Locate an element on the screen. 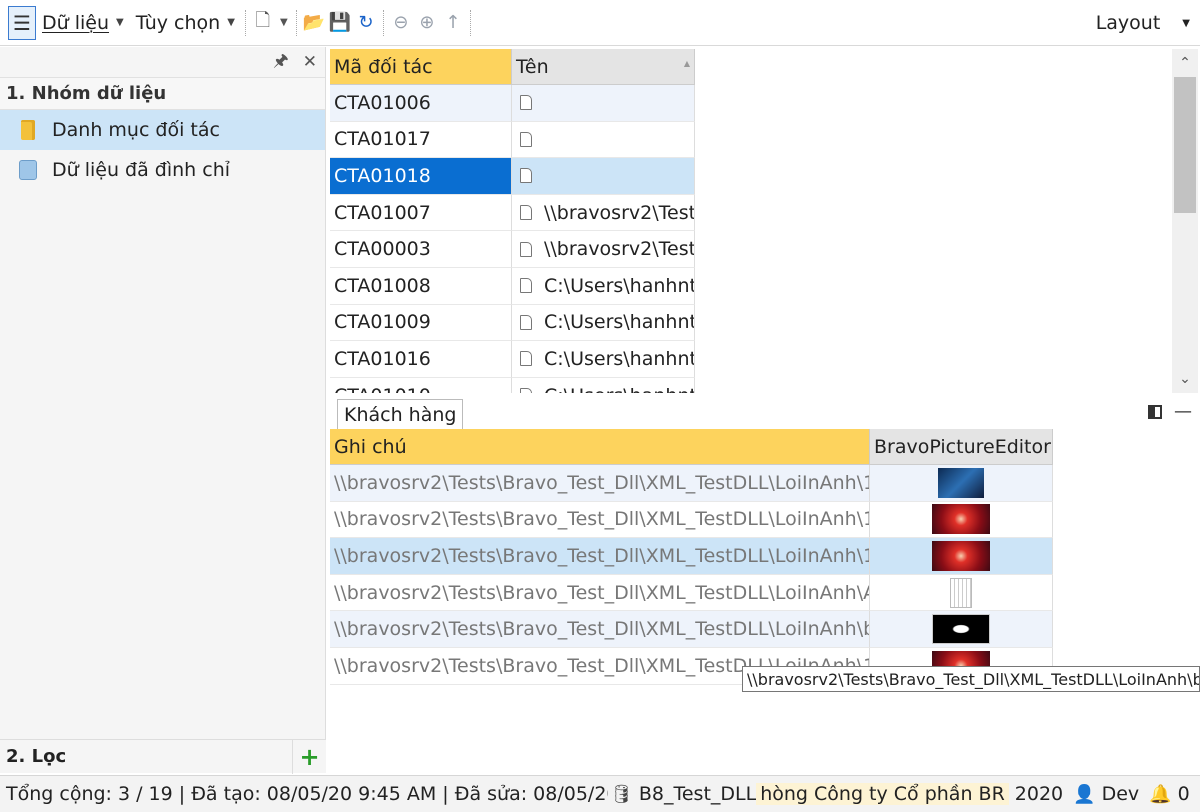  save-icon: 💾 is located at coordinates (340, 23).